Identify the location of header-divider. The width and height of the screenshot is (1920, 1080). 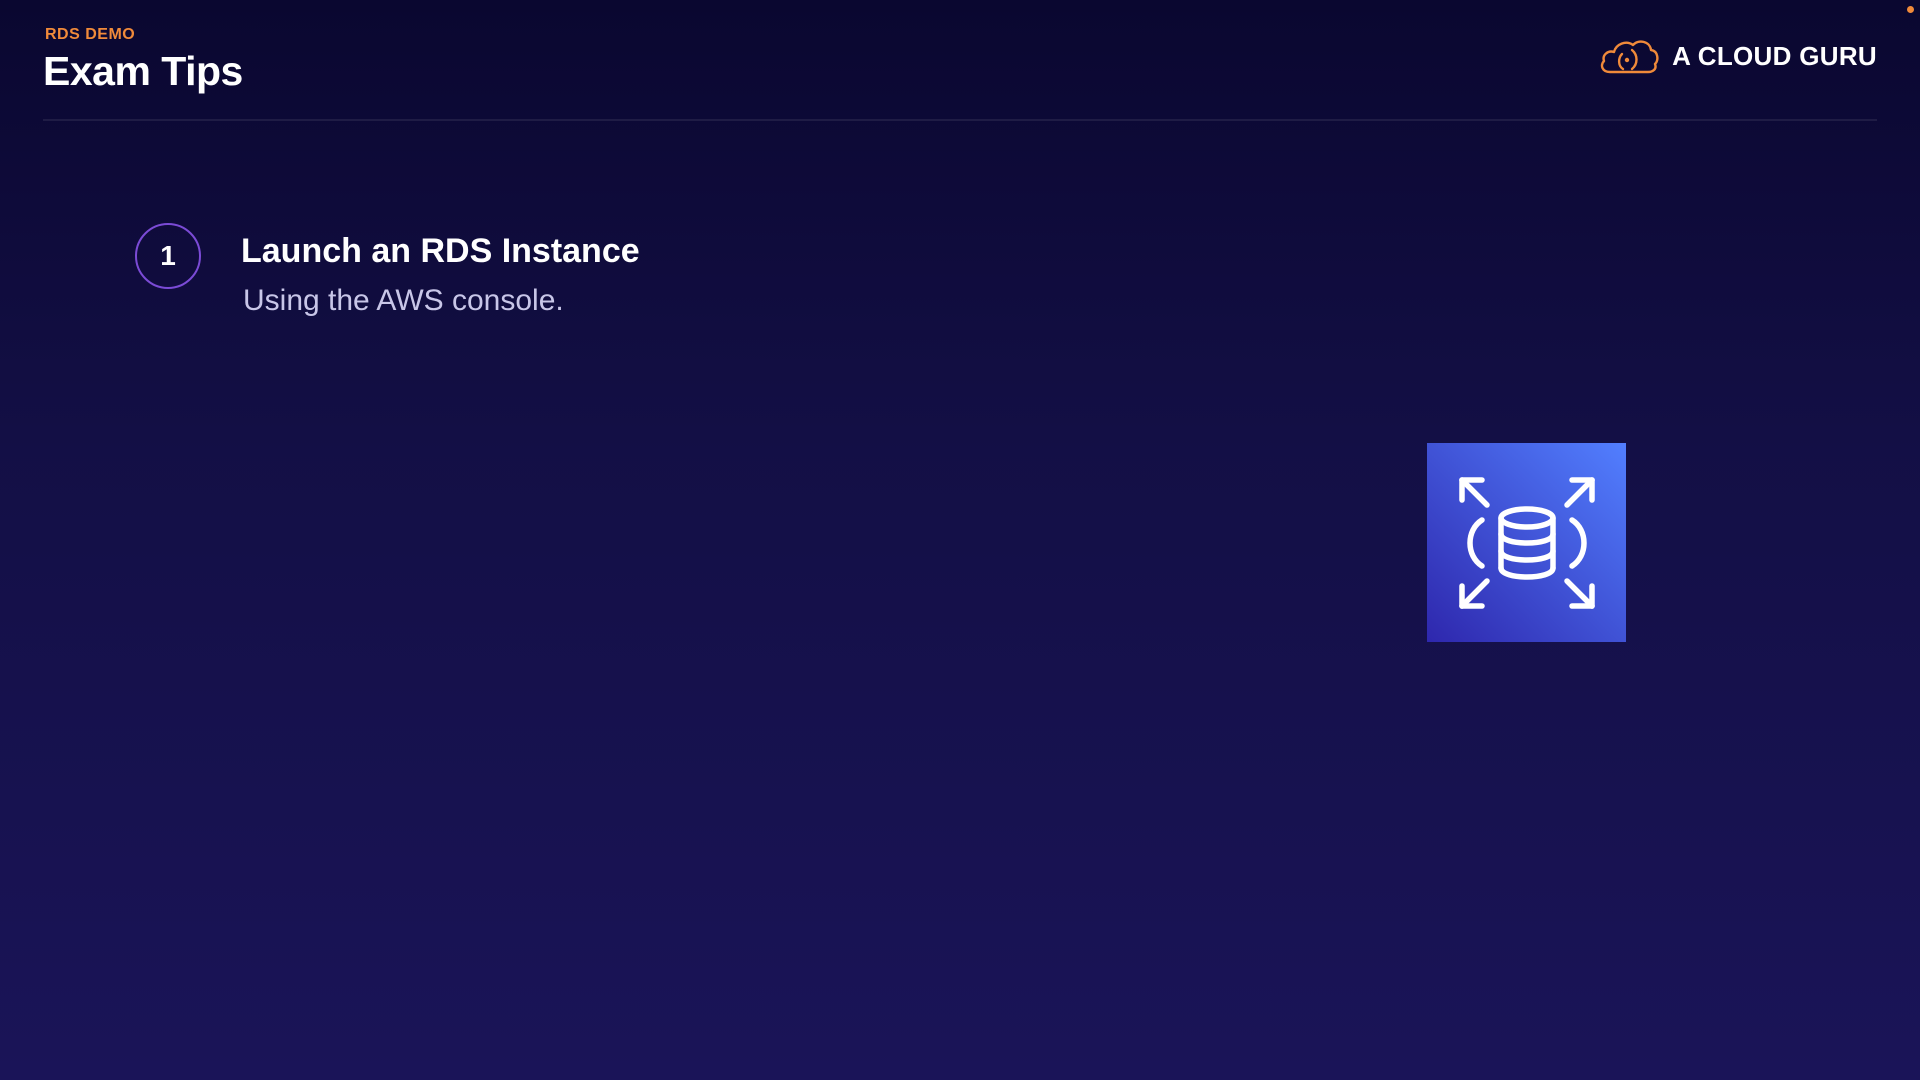
(960, 120).